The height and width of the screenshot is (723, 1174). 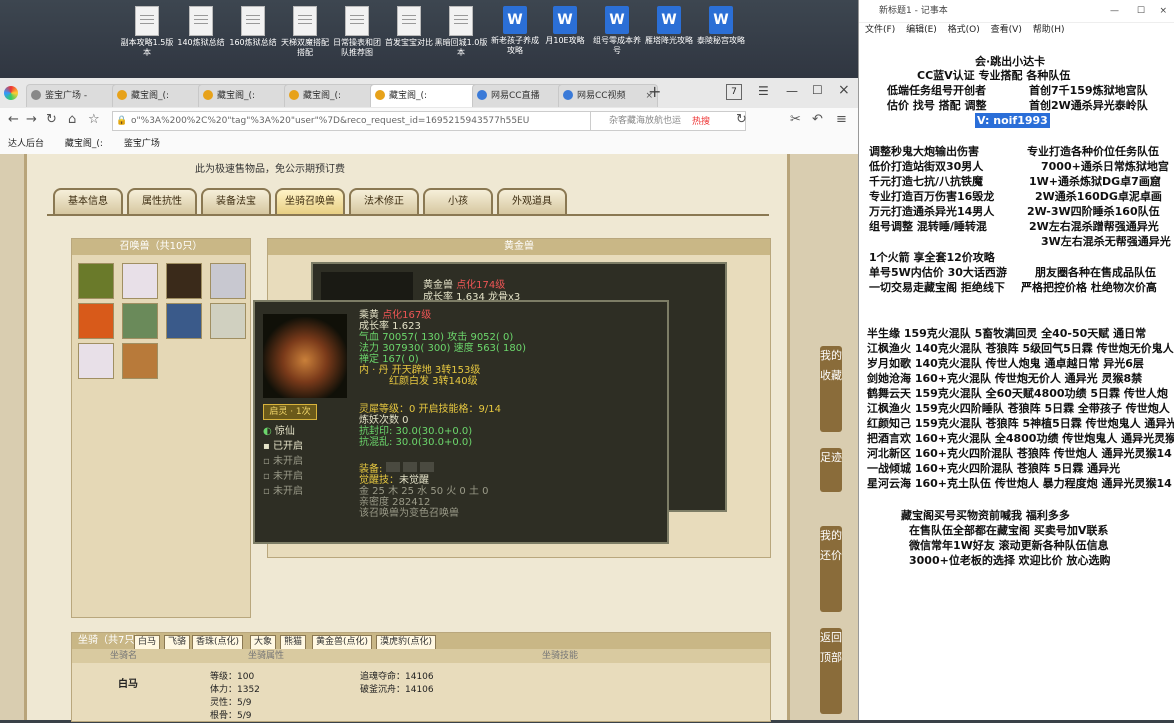 What do you see at coordinates (522, 95) in the screenshot?
I see `browser-tab: 网易CC直播×` at bounding box center [522, 95].